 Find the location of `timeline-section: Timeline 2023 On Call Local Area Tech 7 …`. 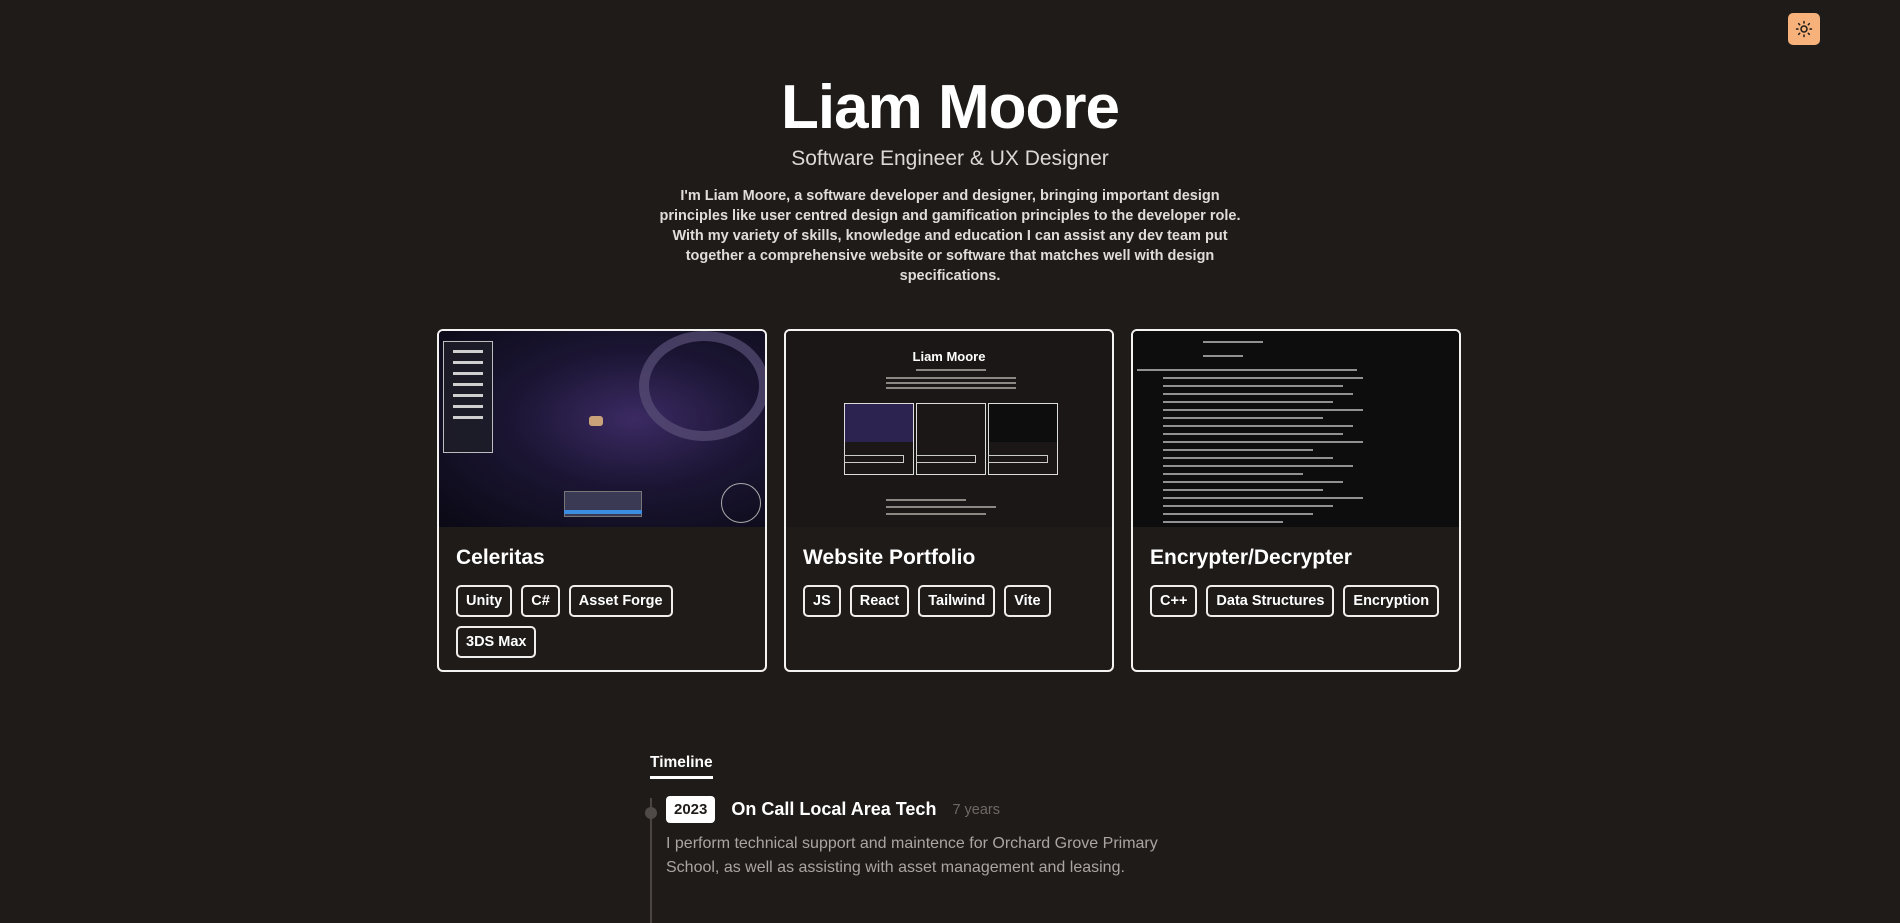

timeline-section: Timeline 2023 On Call Local Area Tech 7 … is located at coordinates (901, 838).